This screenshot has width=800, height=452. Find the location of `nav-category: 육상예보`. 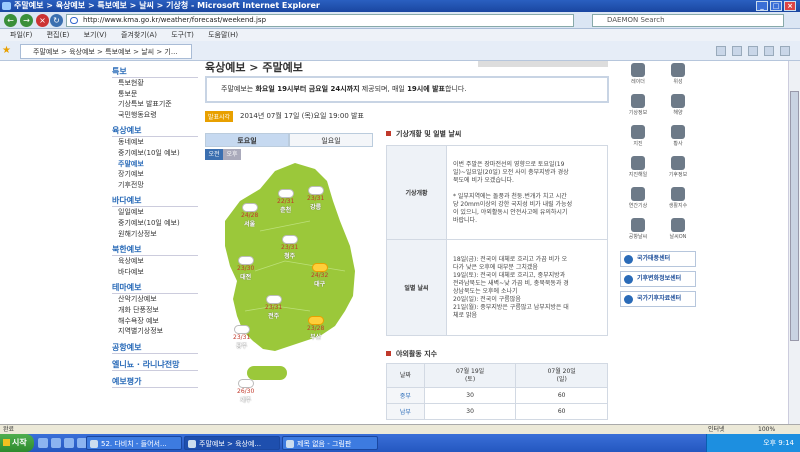

nav-category: 육상예보 is located at coordinates (155, 131).